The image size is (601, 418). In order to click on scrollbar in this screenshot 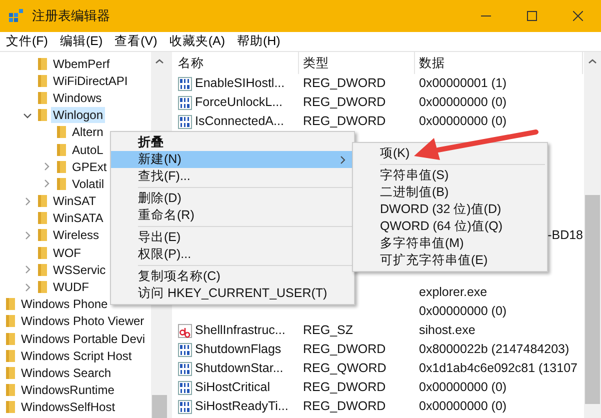, I will do `click(592, 235)`.